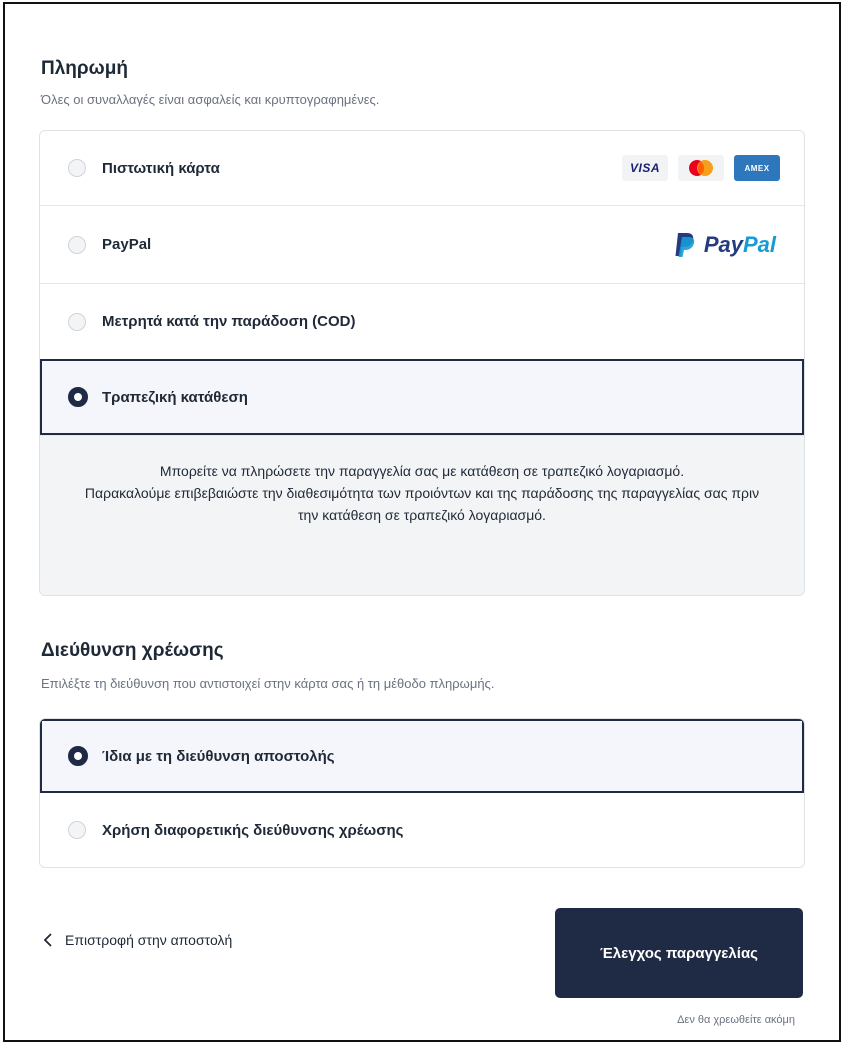 This screenshot has width=848, height=1042. Describe the element at coordinates (132, 650) in the screenshot. I see `billing-title: Διεύθυνση χρέωσης` at that location.